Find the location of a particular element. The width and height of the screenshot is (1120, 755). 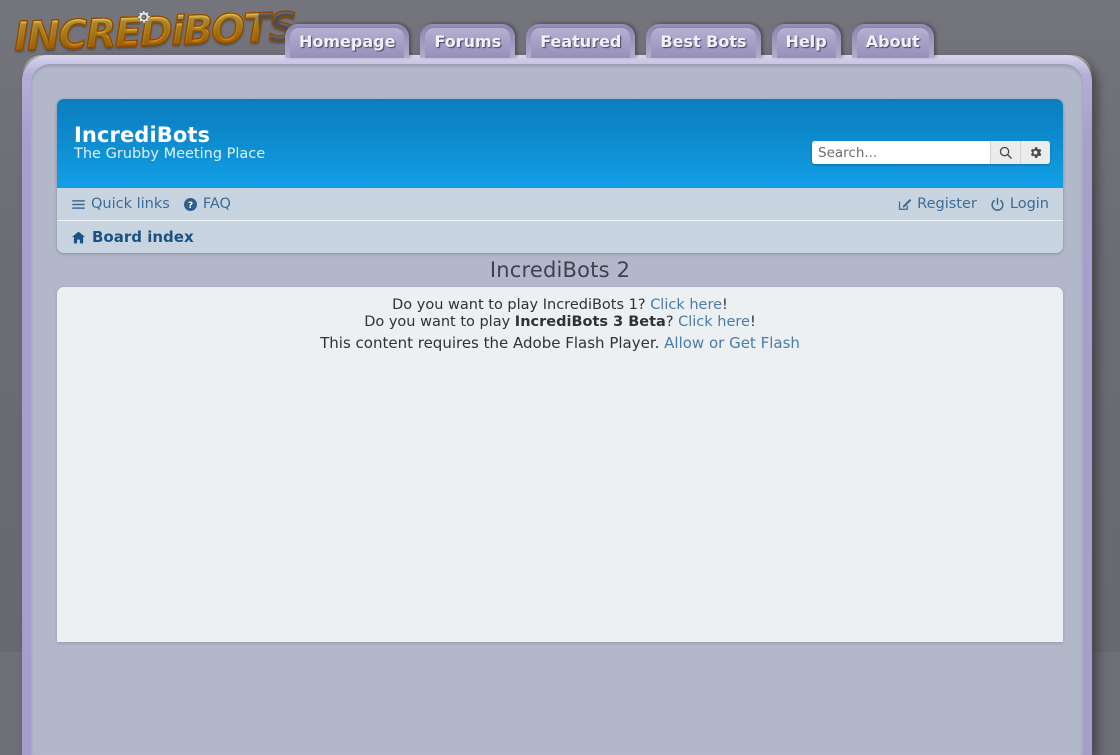

login-label: Login is located at coordinates (1029, 204).